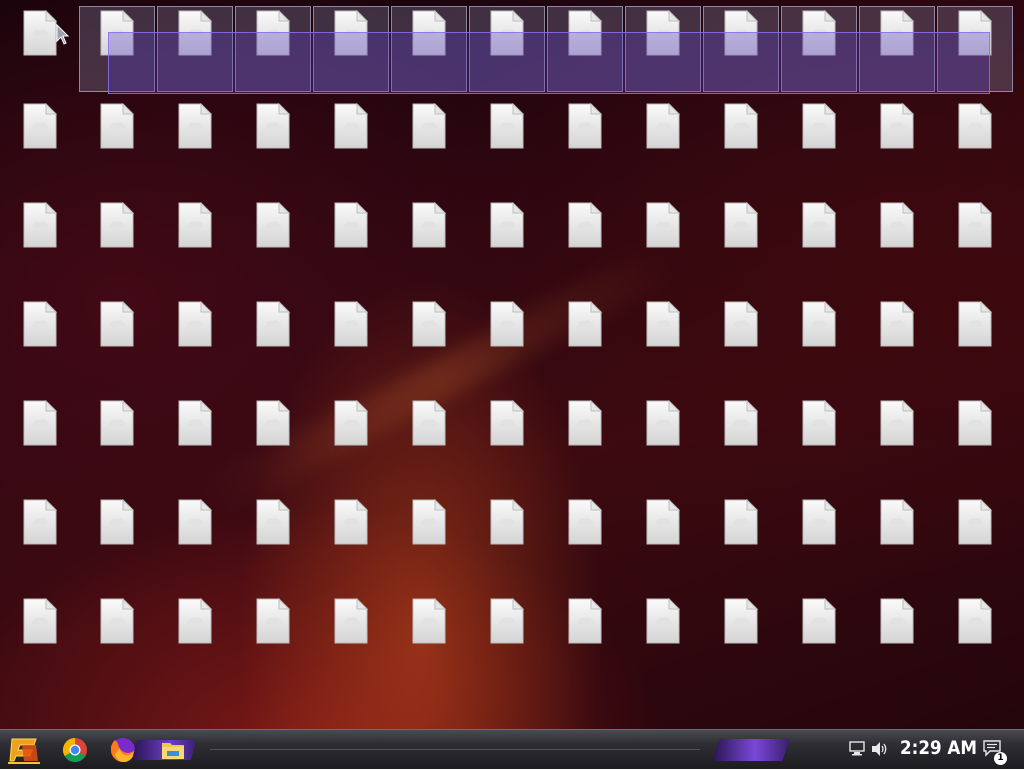 The image size is (1024, 770). Describe the element at coordinates (75, 750) in the screenshot. I see `chrome-button` at that location.